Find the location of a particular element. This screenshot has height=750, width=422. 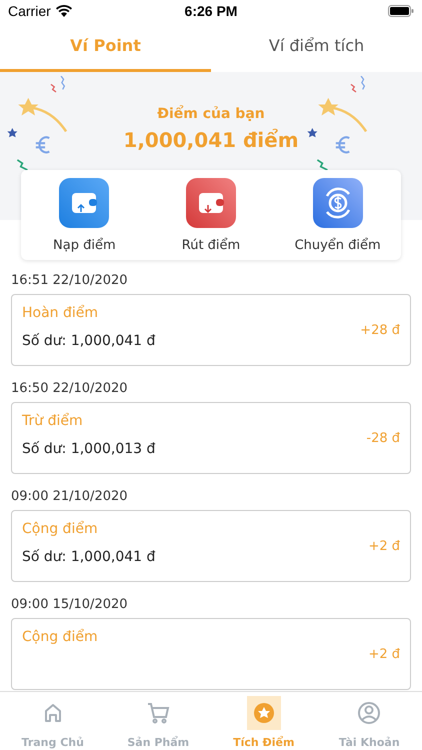

action-button: Chuyển điểm is located at coordinates (338, 215).